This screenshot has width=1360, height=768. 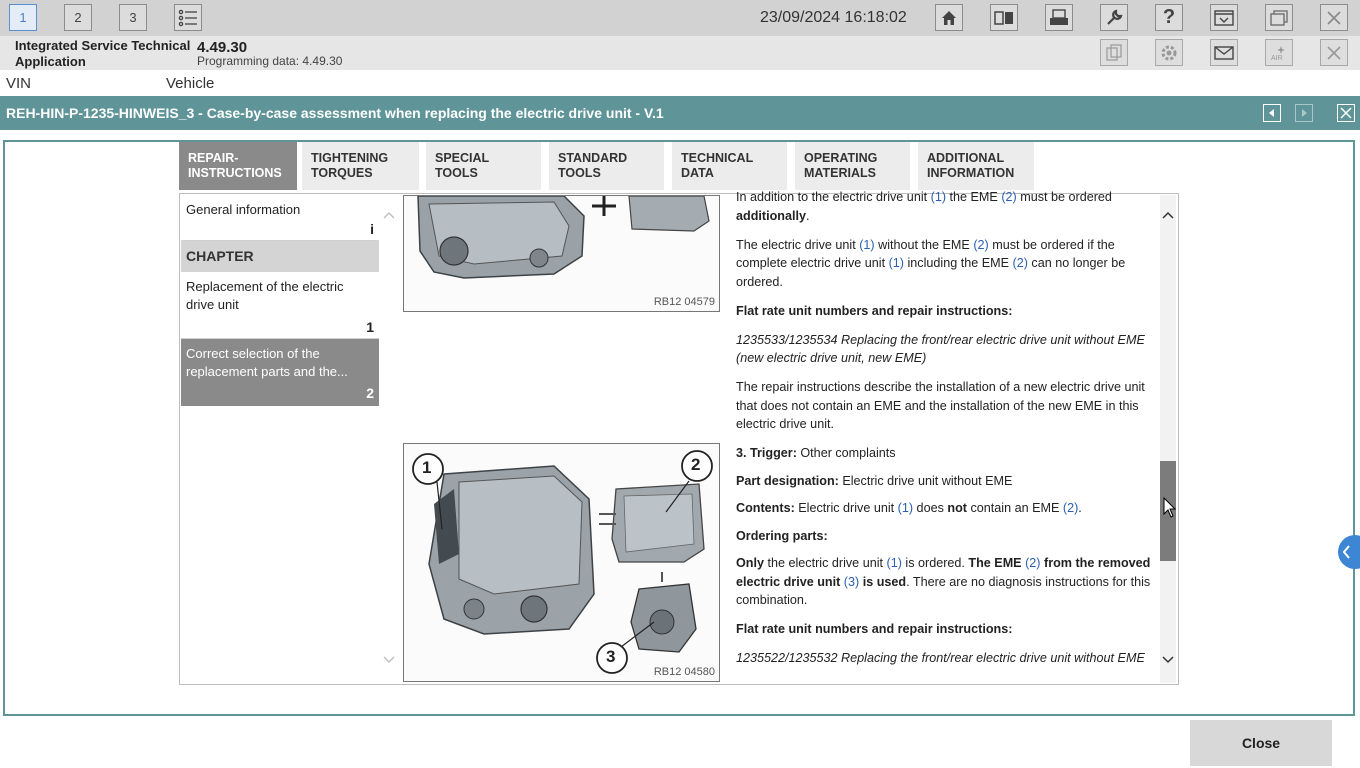 What do you see at coordinates (841, 158) in the screenshot?
I see `tab-label-line1: OPERATING` at bounding box center [841, 158].